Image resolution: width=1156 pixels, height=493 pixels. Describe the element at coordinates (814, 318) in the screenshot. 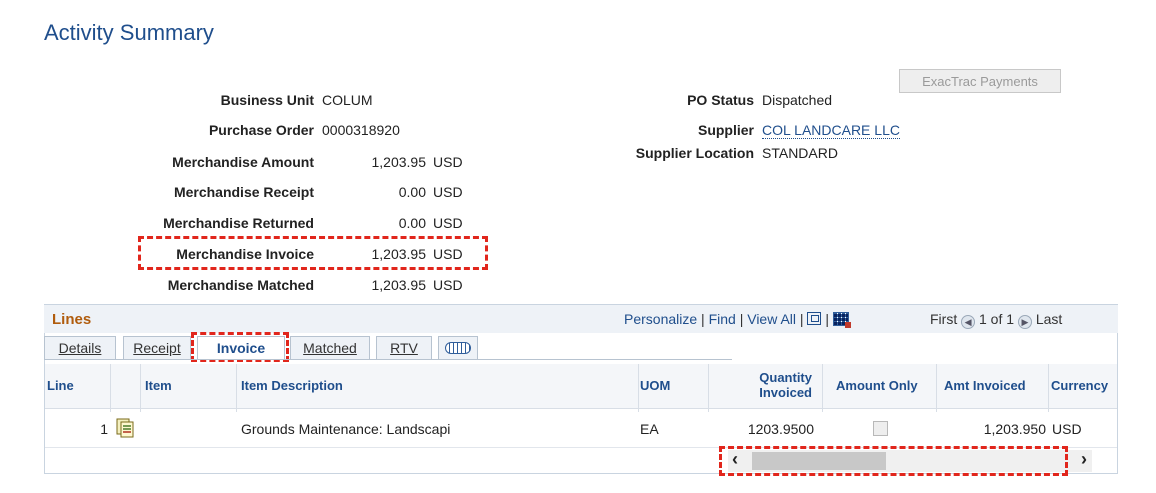

I see `zoom-icon` at that location.